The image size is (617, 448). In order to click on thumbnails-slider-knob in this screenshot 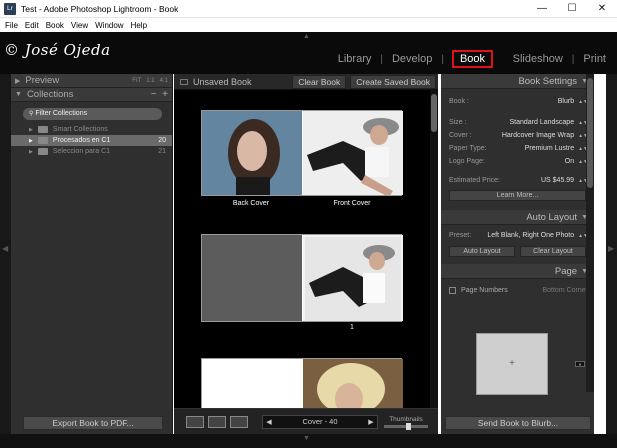, I will do `click(408, 426)`.